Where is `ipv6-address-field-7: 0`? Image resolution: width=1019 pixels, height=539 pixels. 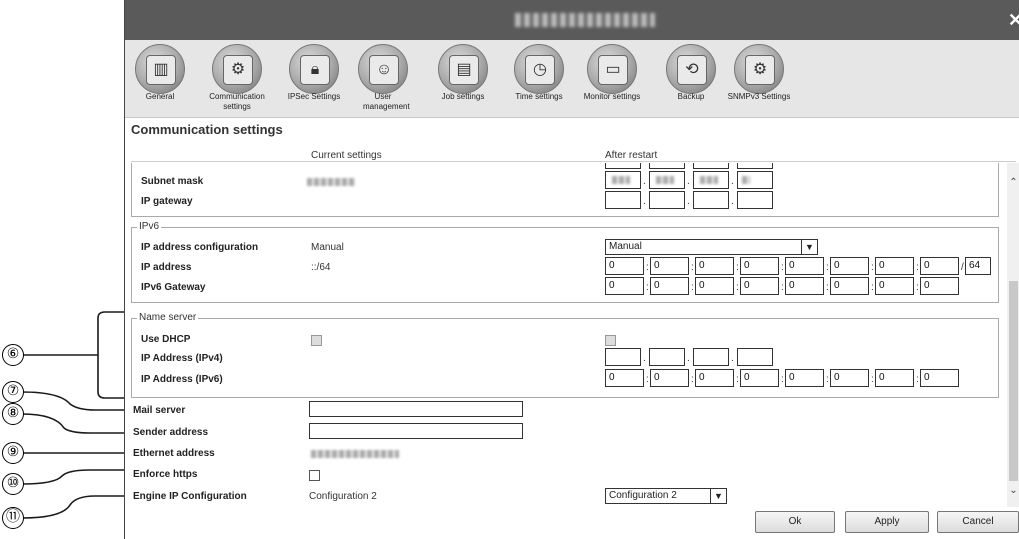
ipv6-address-field-7: 0 is located at coordinates (894, 266).